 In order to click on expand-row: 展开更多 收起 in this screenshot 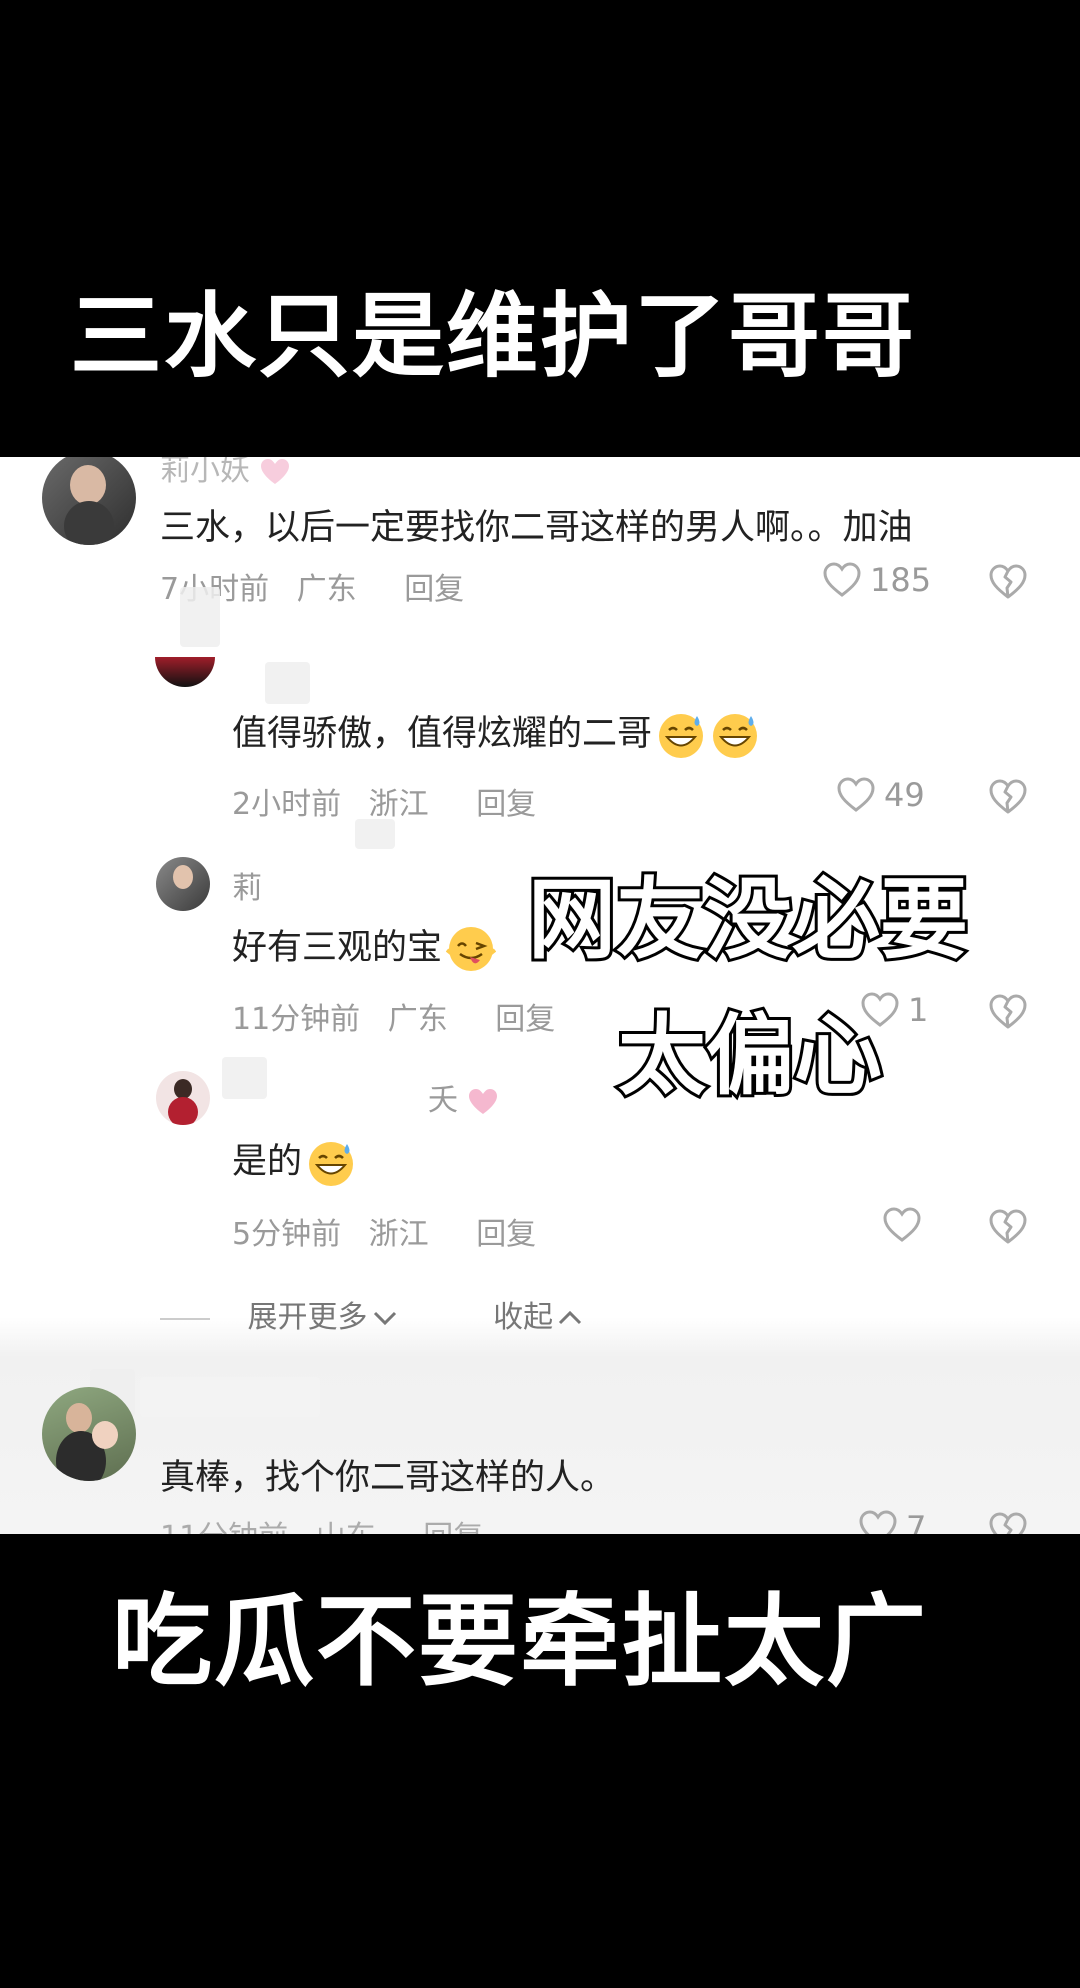, I will do `click(371, 1314)`.